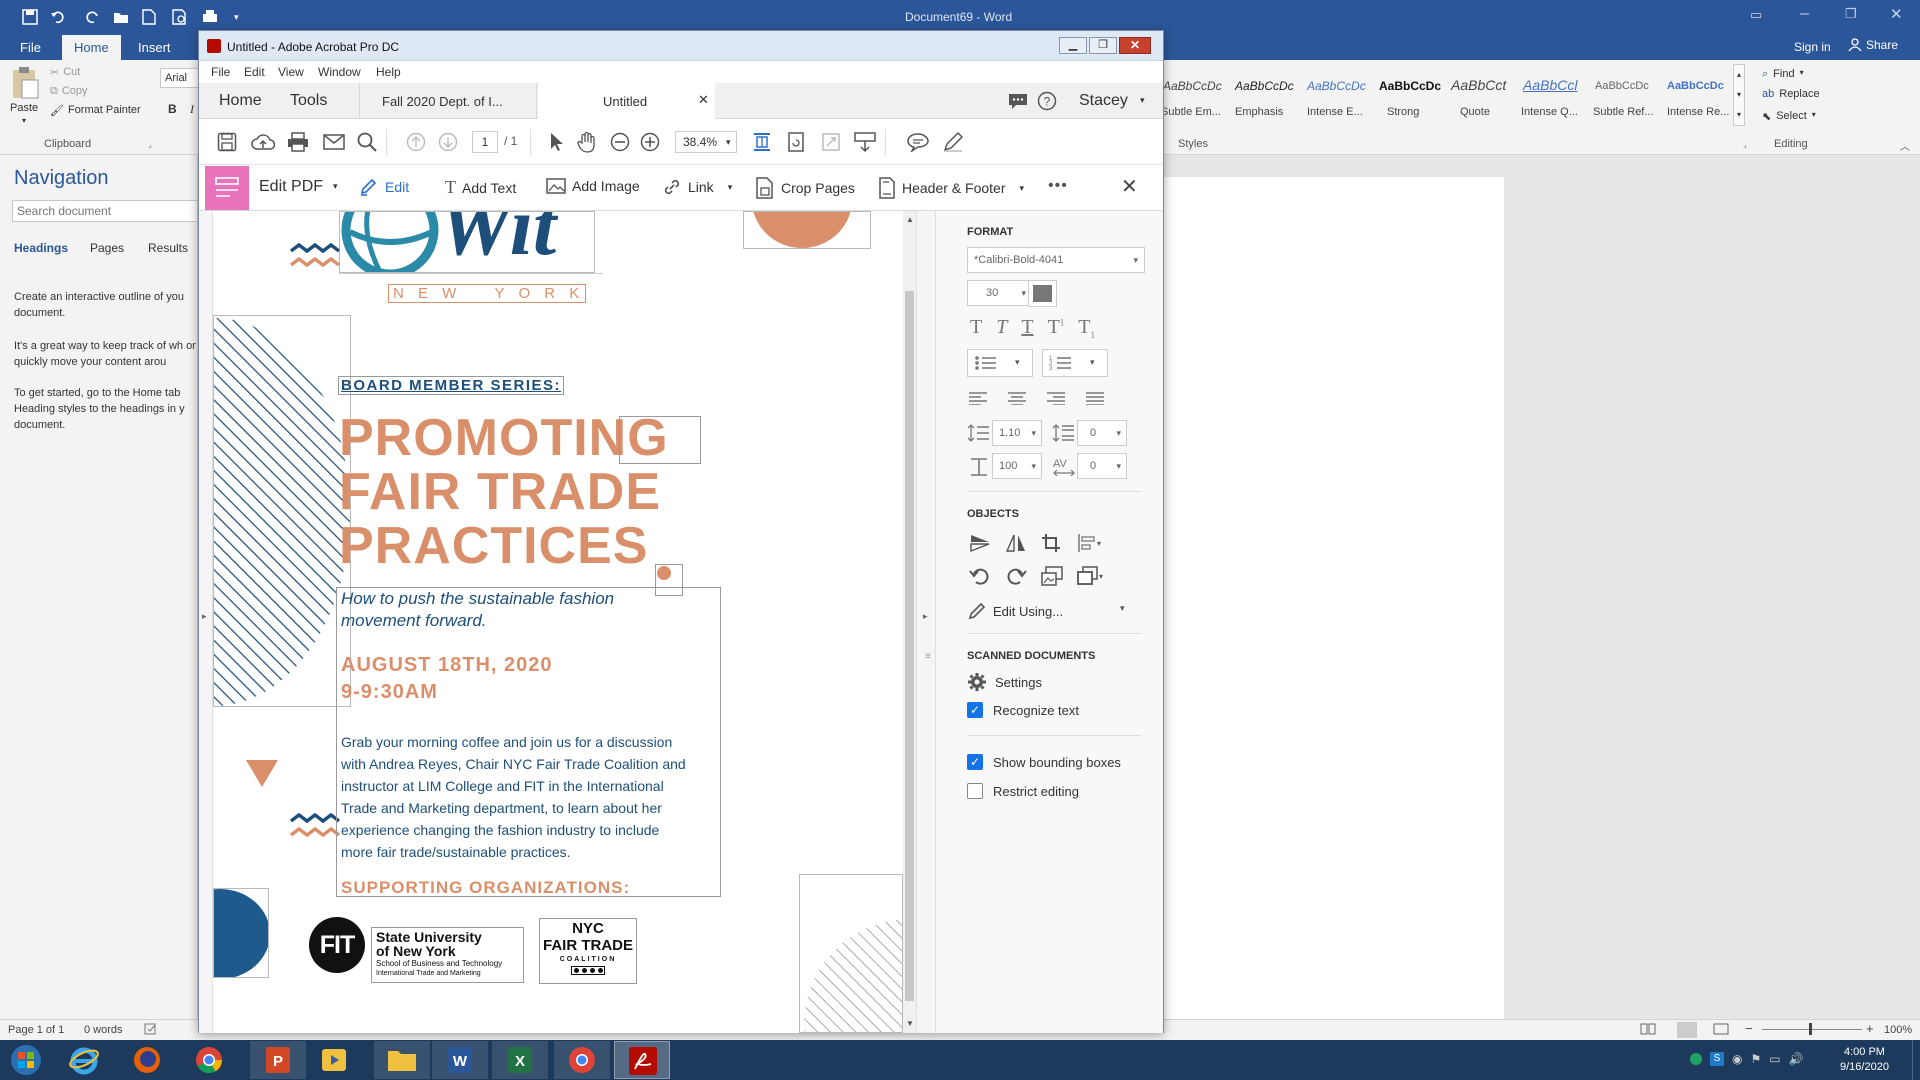 The width and height of the screenshot is (1920, 1080). I want to click on paste-dropdown-icon: ▾, so click(24, 120).